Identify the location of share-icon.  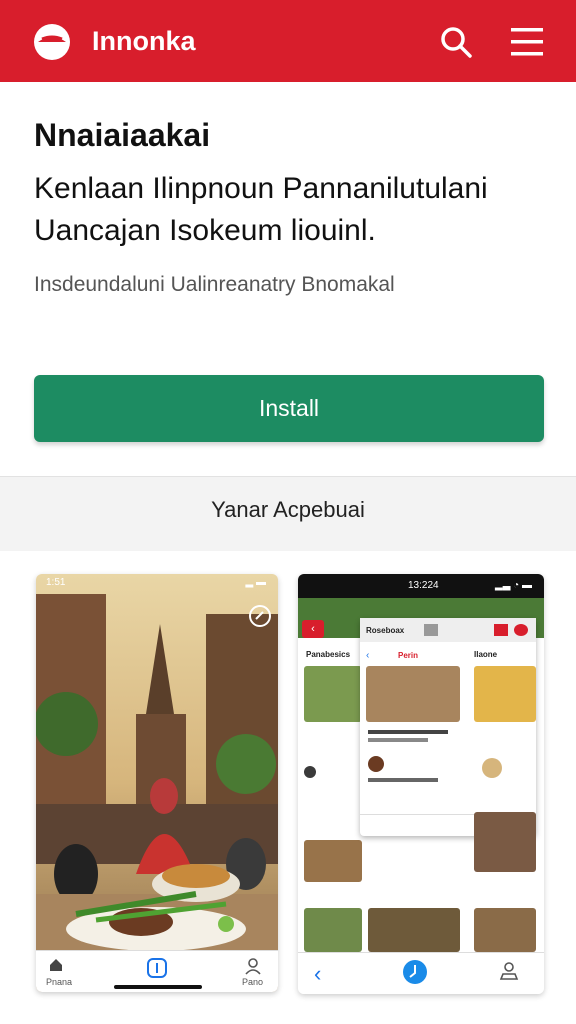
(521, 630).